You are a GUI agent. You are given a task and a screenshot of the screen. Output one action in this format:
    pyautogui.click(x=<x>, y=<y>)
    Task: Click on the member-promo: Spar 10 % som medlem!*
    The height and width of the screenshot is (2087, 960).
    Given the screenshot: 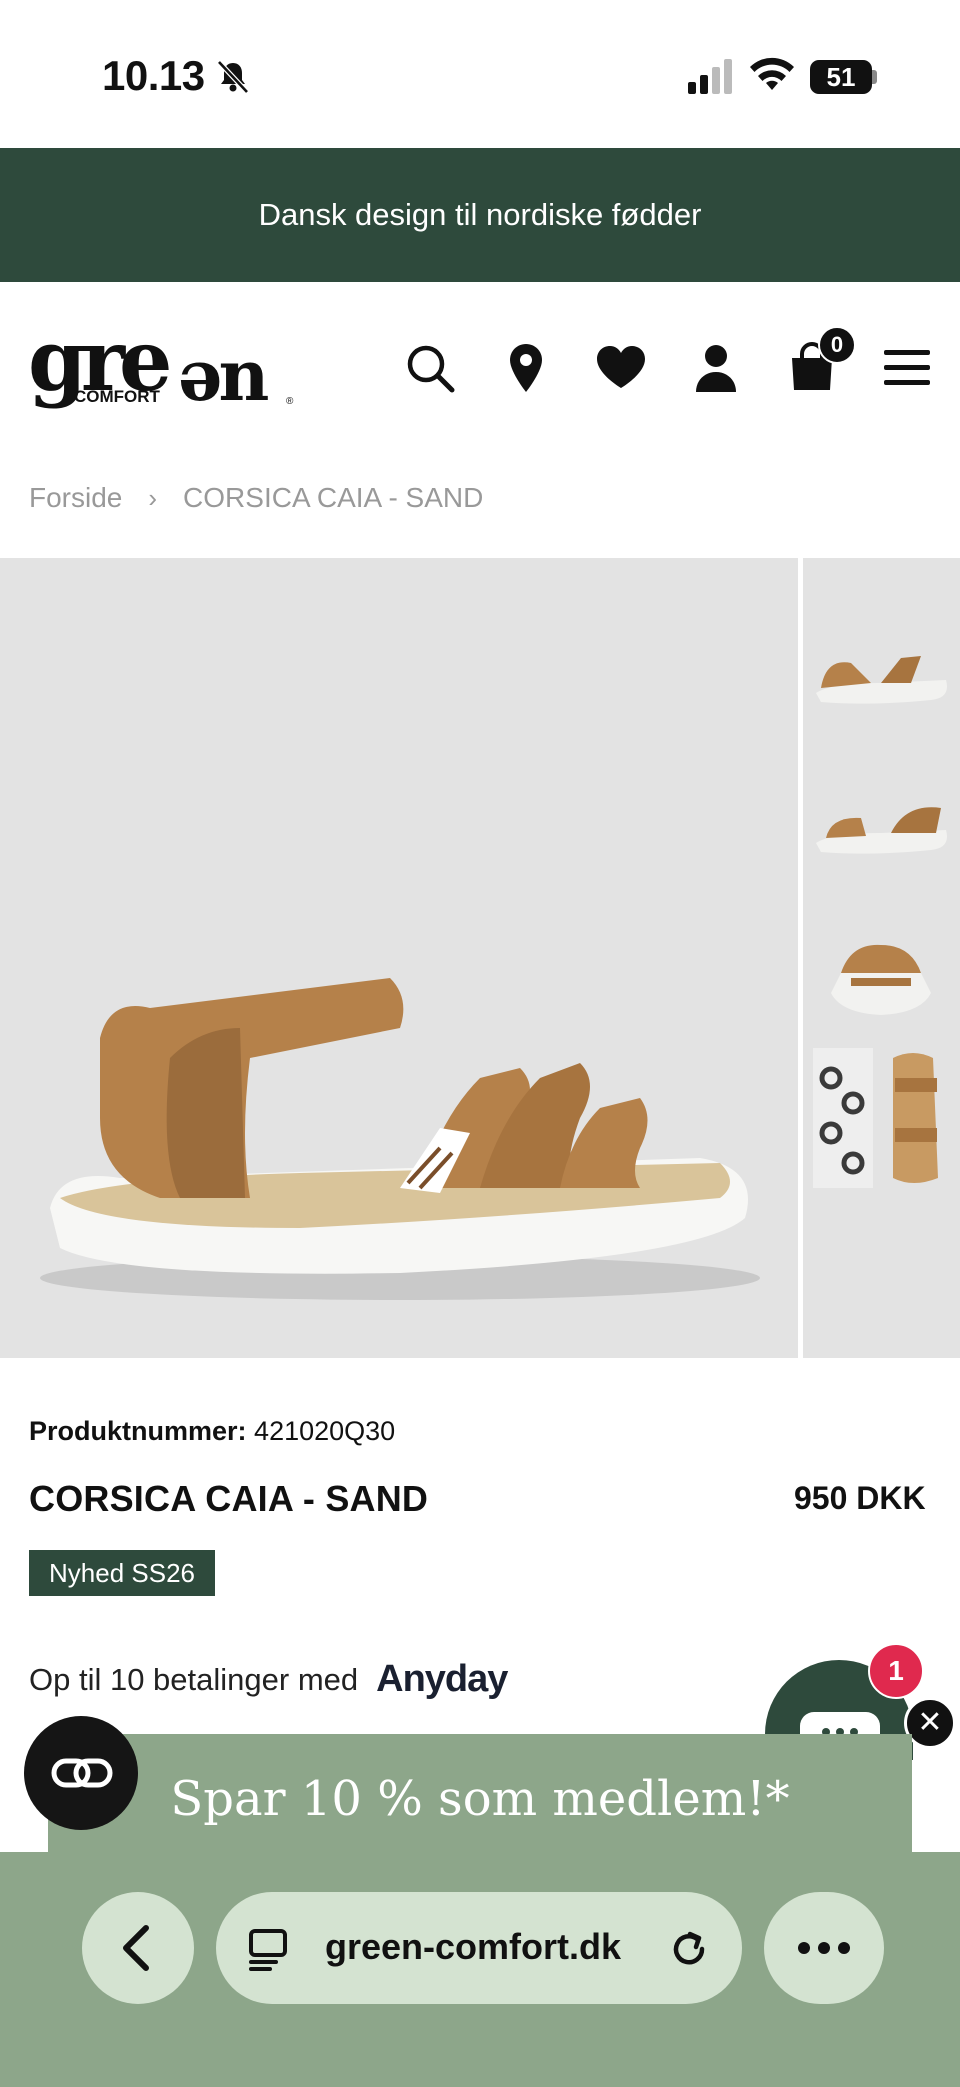 What is the action you would take?
    pyautogui.click(x=480, y=1799)
    